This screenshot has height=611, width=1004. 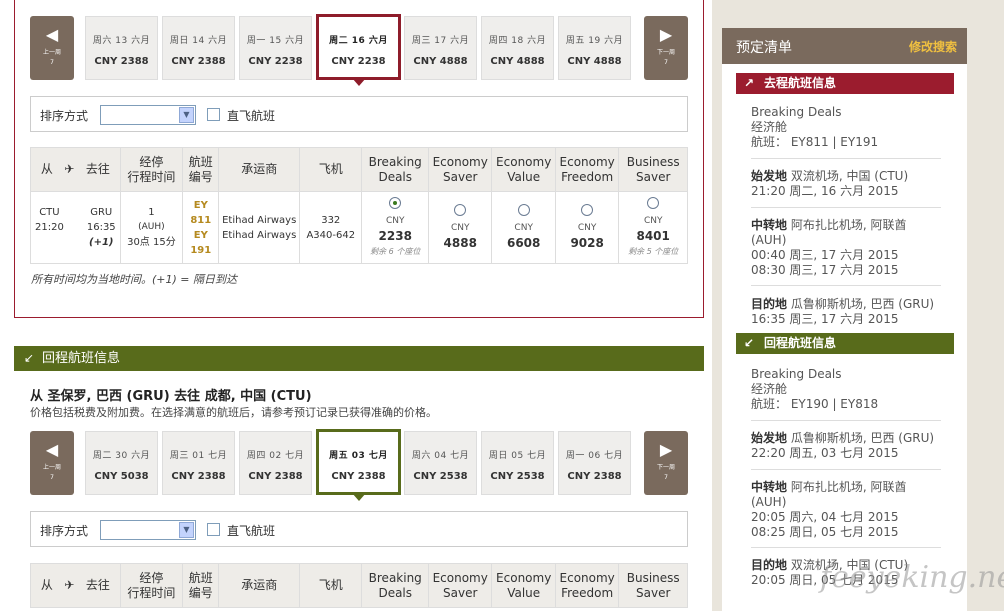 What do you see at coordinates (69, 585) in the screenshot?
I see `plane-icon: ✈` at bounding box center [69, 585].